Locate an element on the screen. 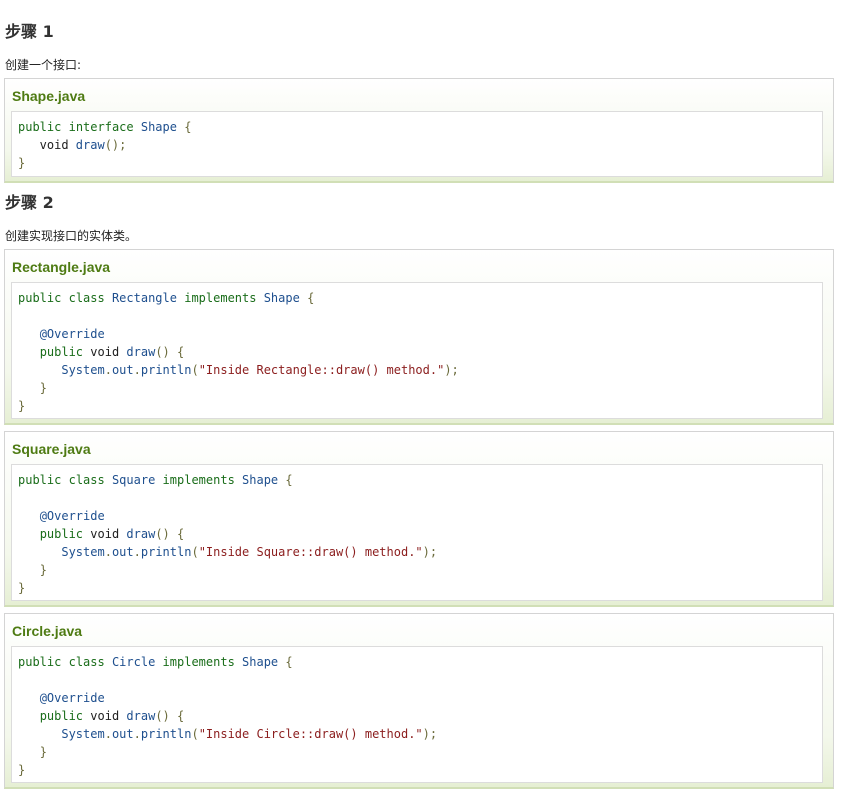  code-token: ); is located at coordinates (451, 370).